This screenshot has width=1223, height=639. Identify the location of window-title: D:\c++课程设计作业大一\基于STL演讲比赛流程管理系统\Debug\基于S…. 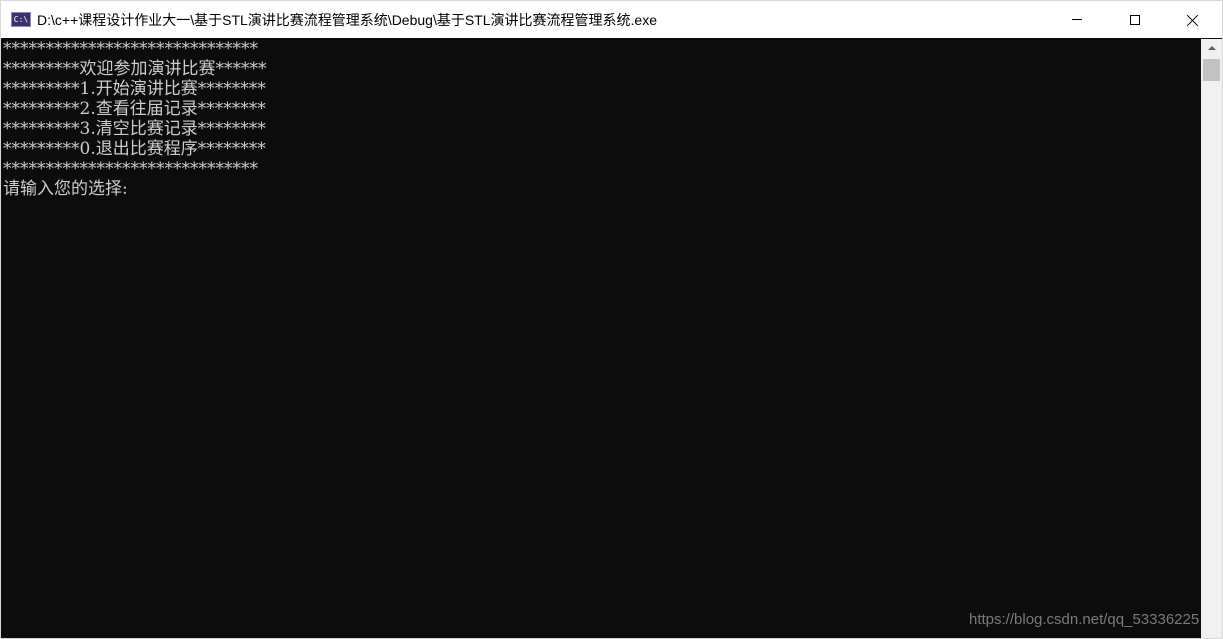
(347, 20).